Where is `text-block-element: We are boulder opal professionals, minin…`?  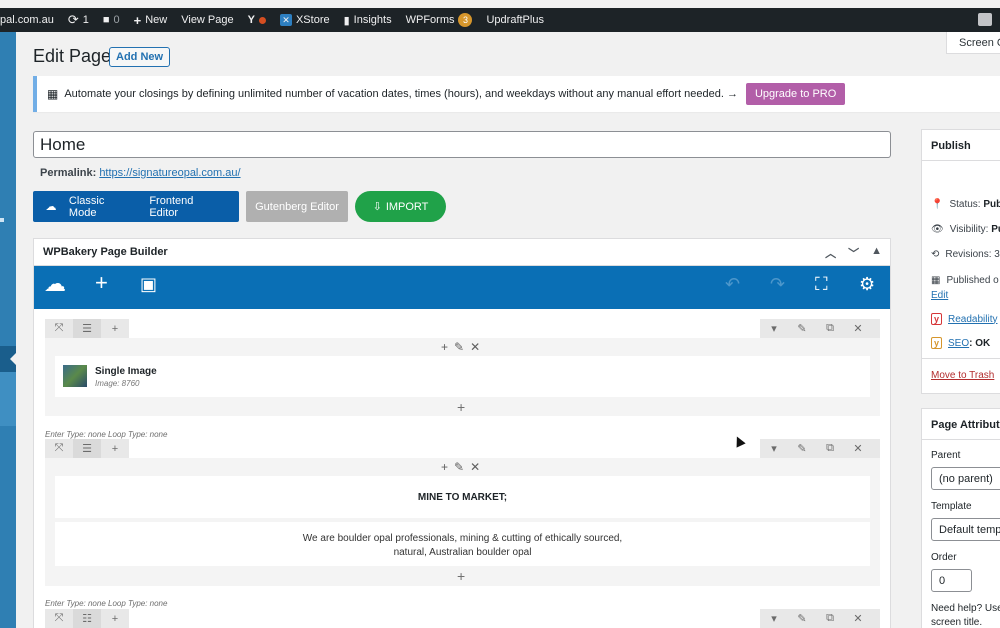 text-block-element: We are boulder opal professionals, minin… is located at coordinates (462, 544).